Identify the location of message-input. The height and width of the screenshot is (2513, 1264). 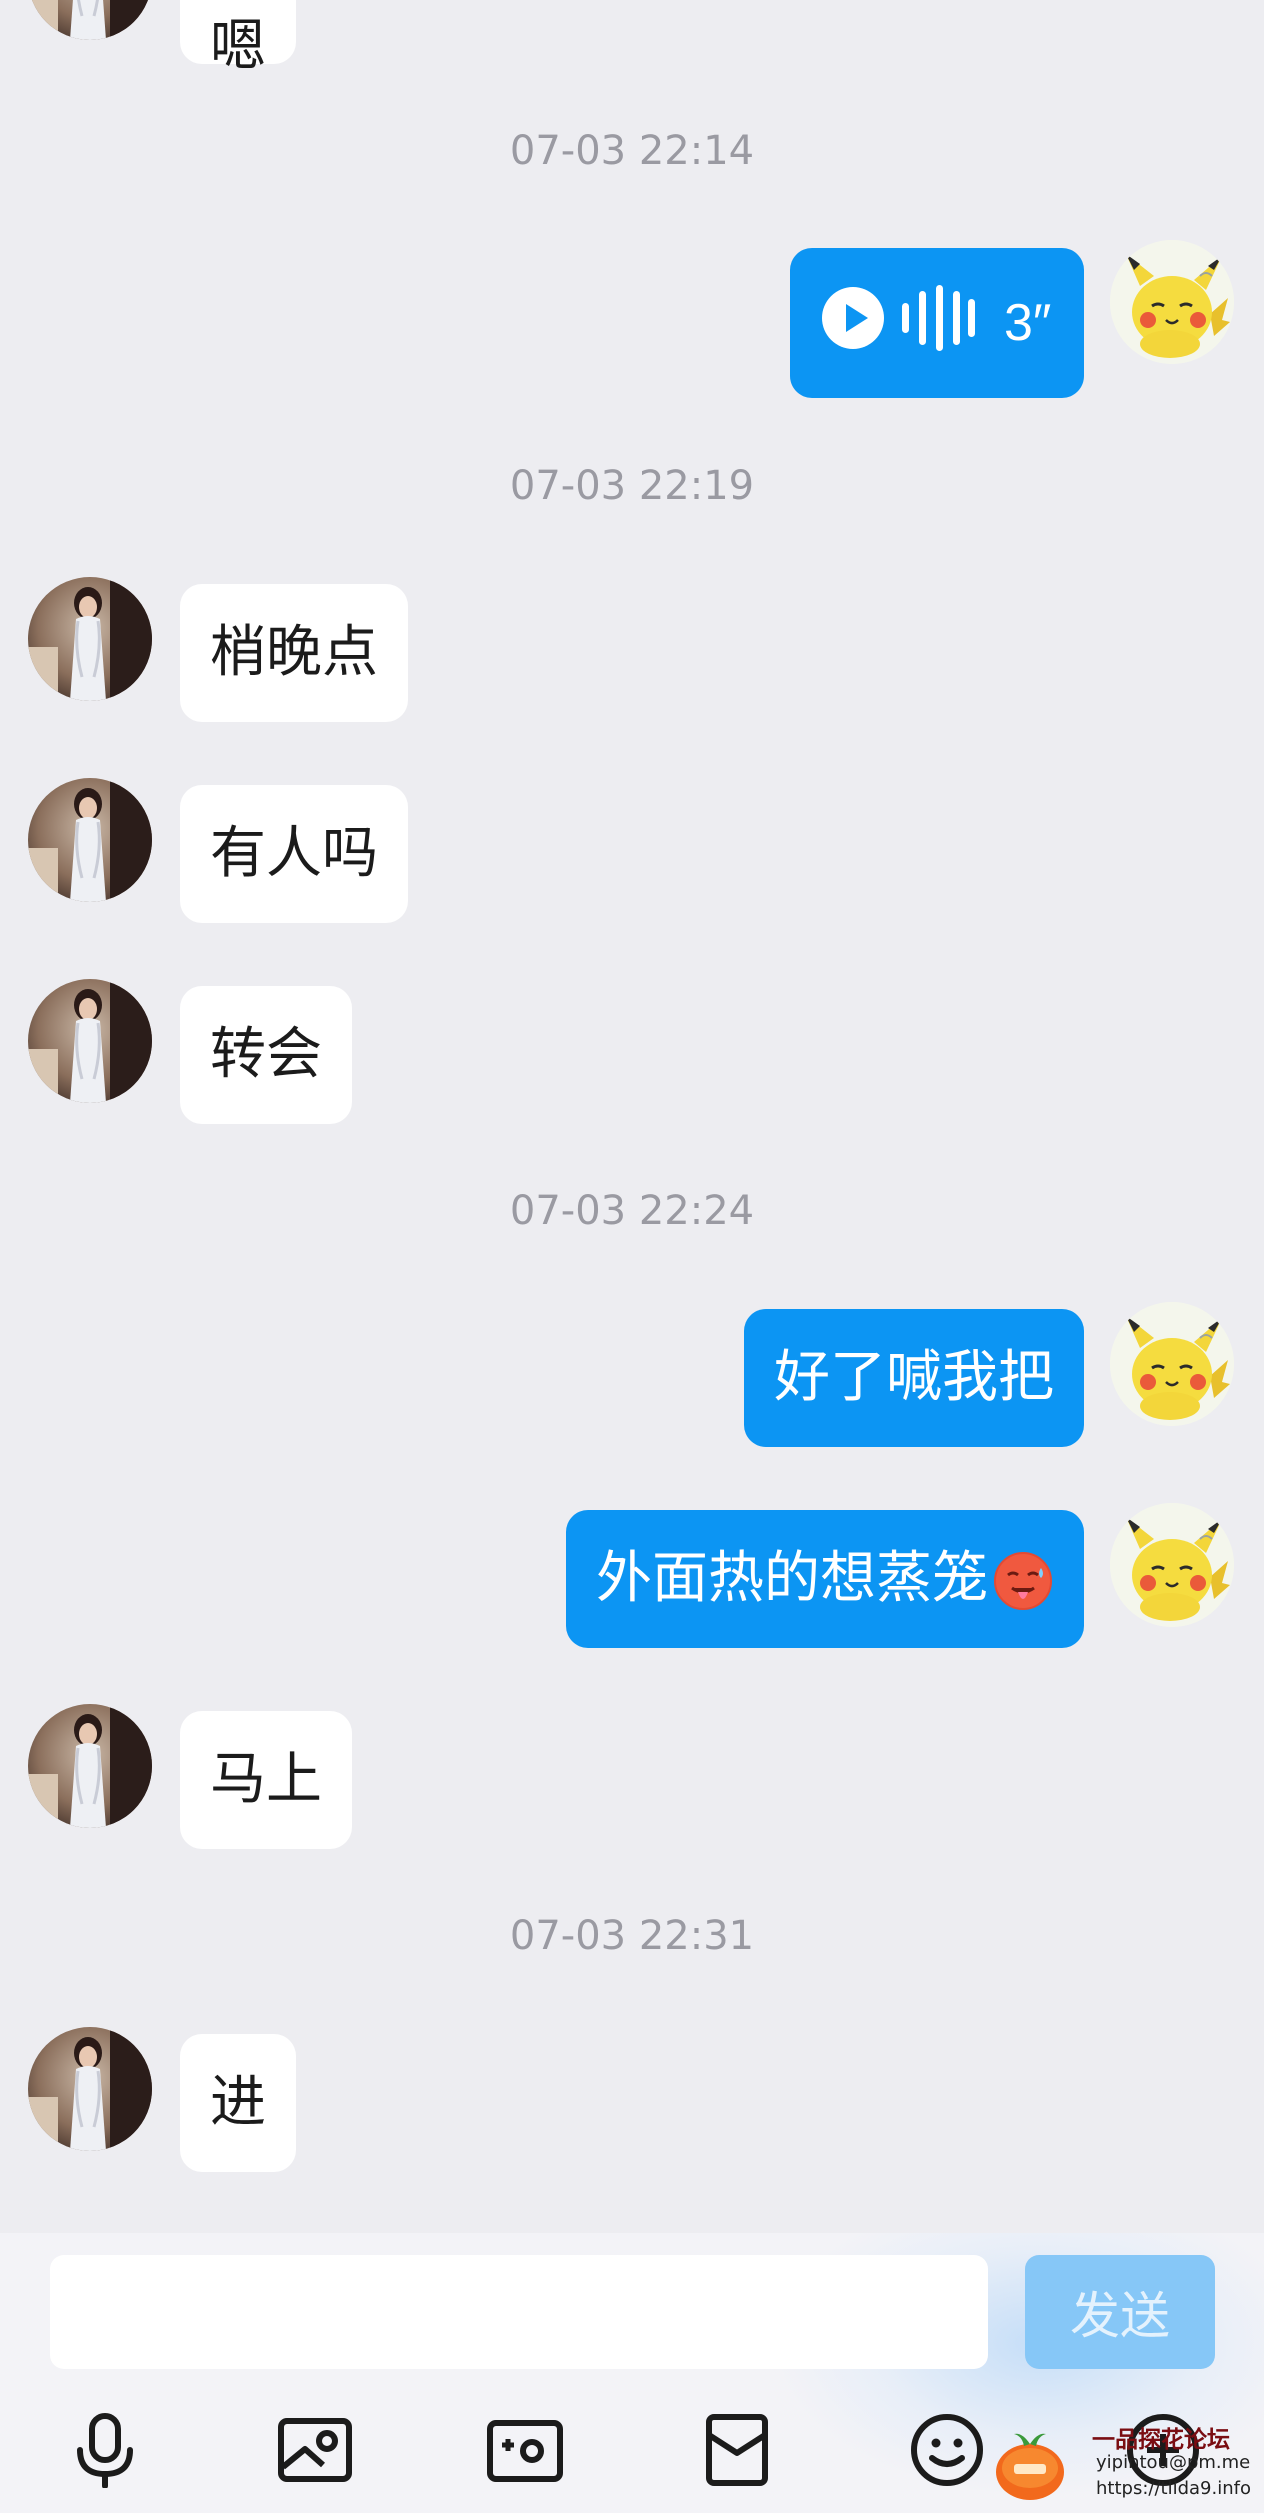
(519, 2312).